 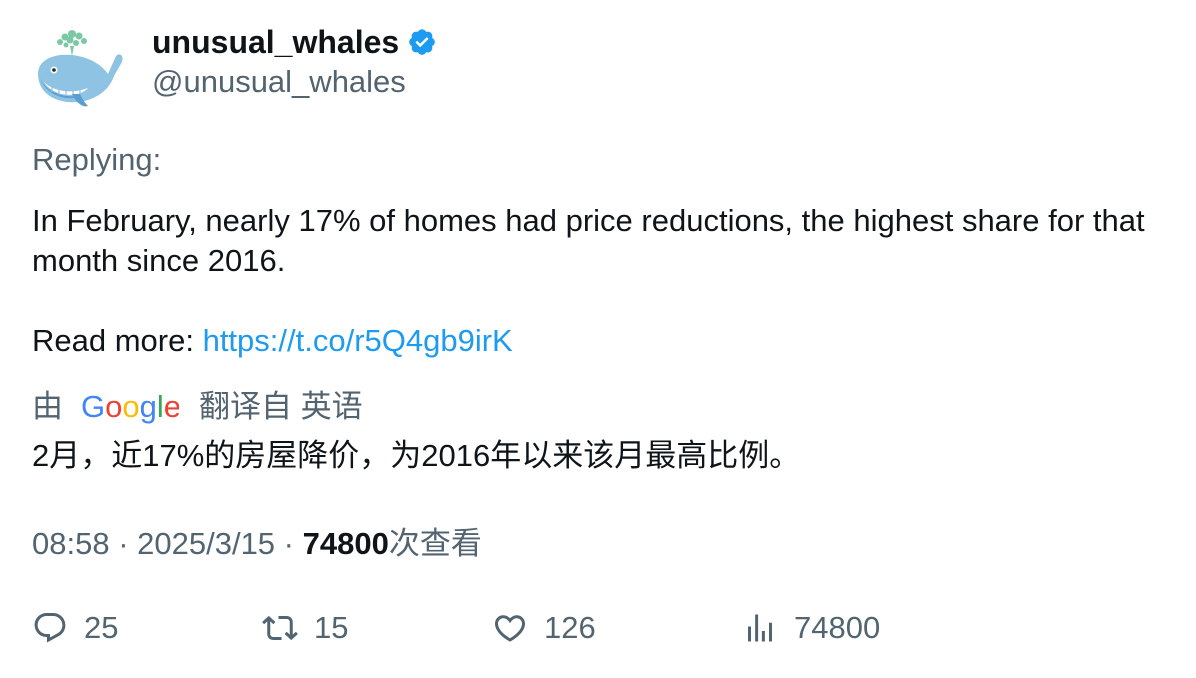 What do you see at coordinates (75, 628) in the screenshot?
I see `reply-button: 25` at bounding box center [75, 628].